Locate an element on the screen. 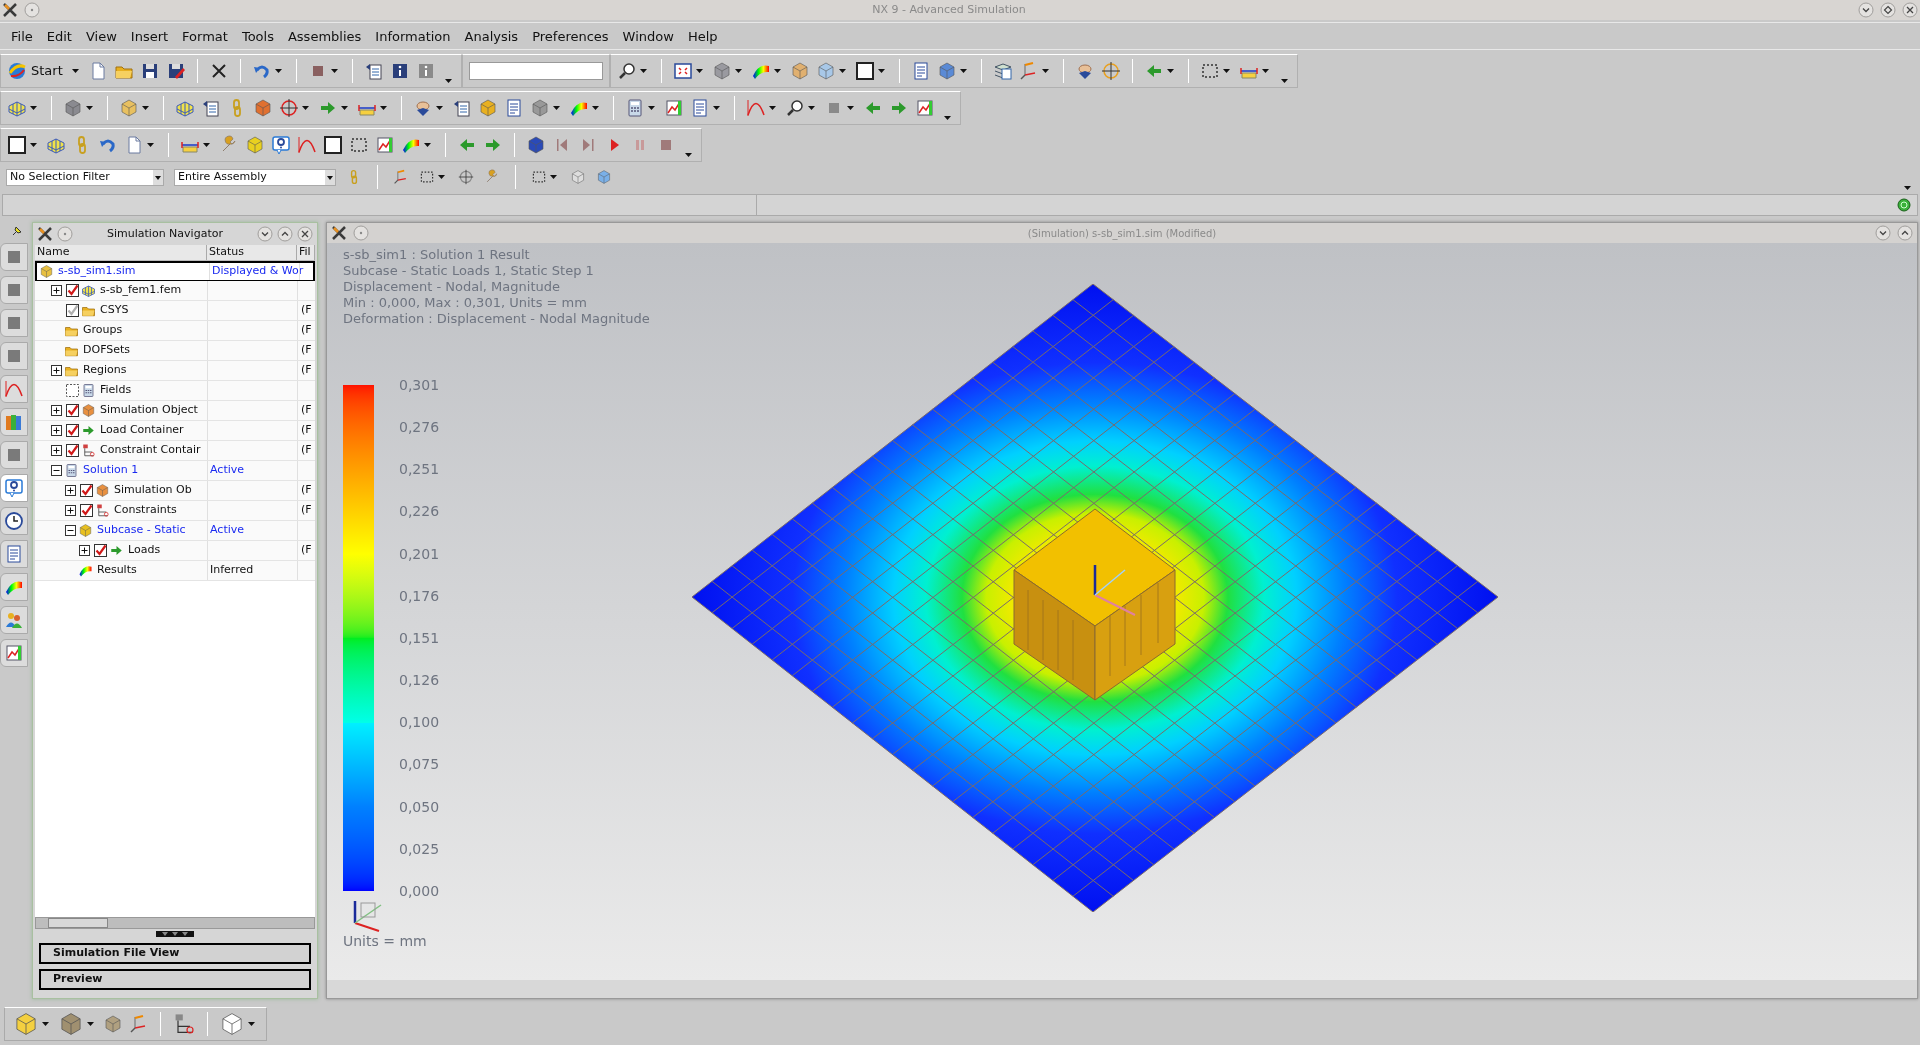 The height and width of the screenshot is (1045, 1920). menu-item: Tools is located at coordinates (257, 36).